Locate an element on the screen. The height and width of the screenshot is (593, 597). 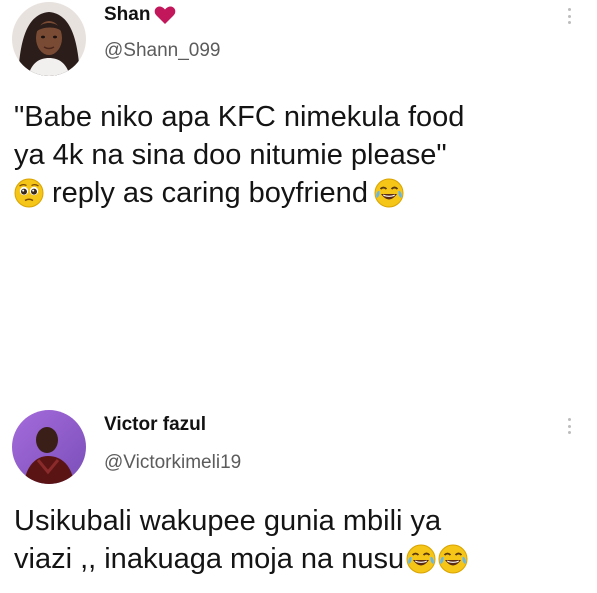
avatar-victor is located at coordinates (49, 447).